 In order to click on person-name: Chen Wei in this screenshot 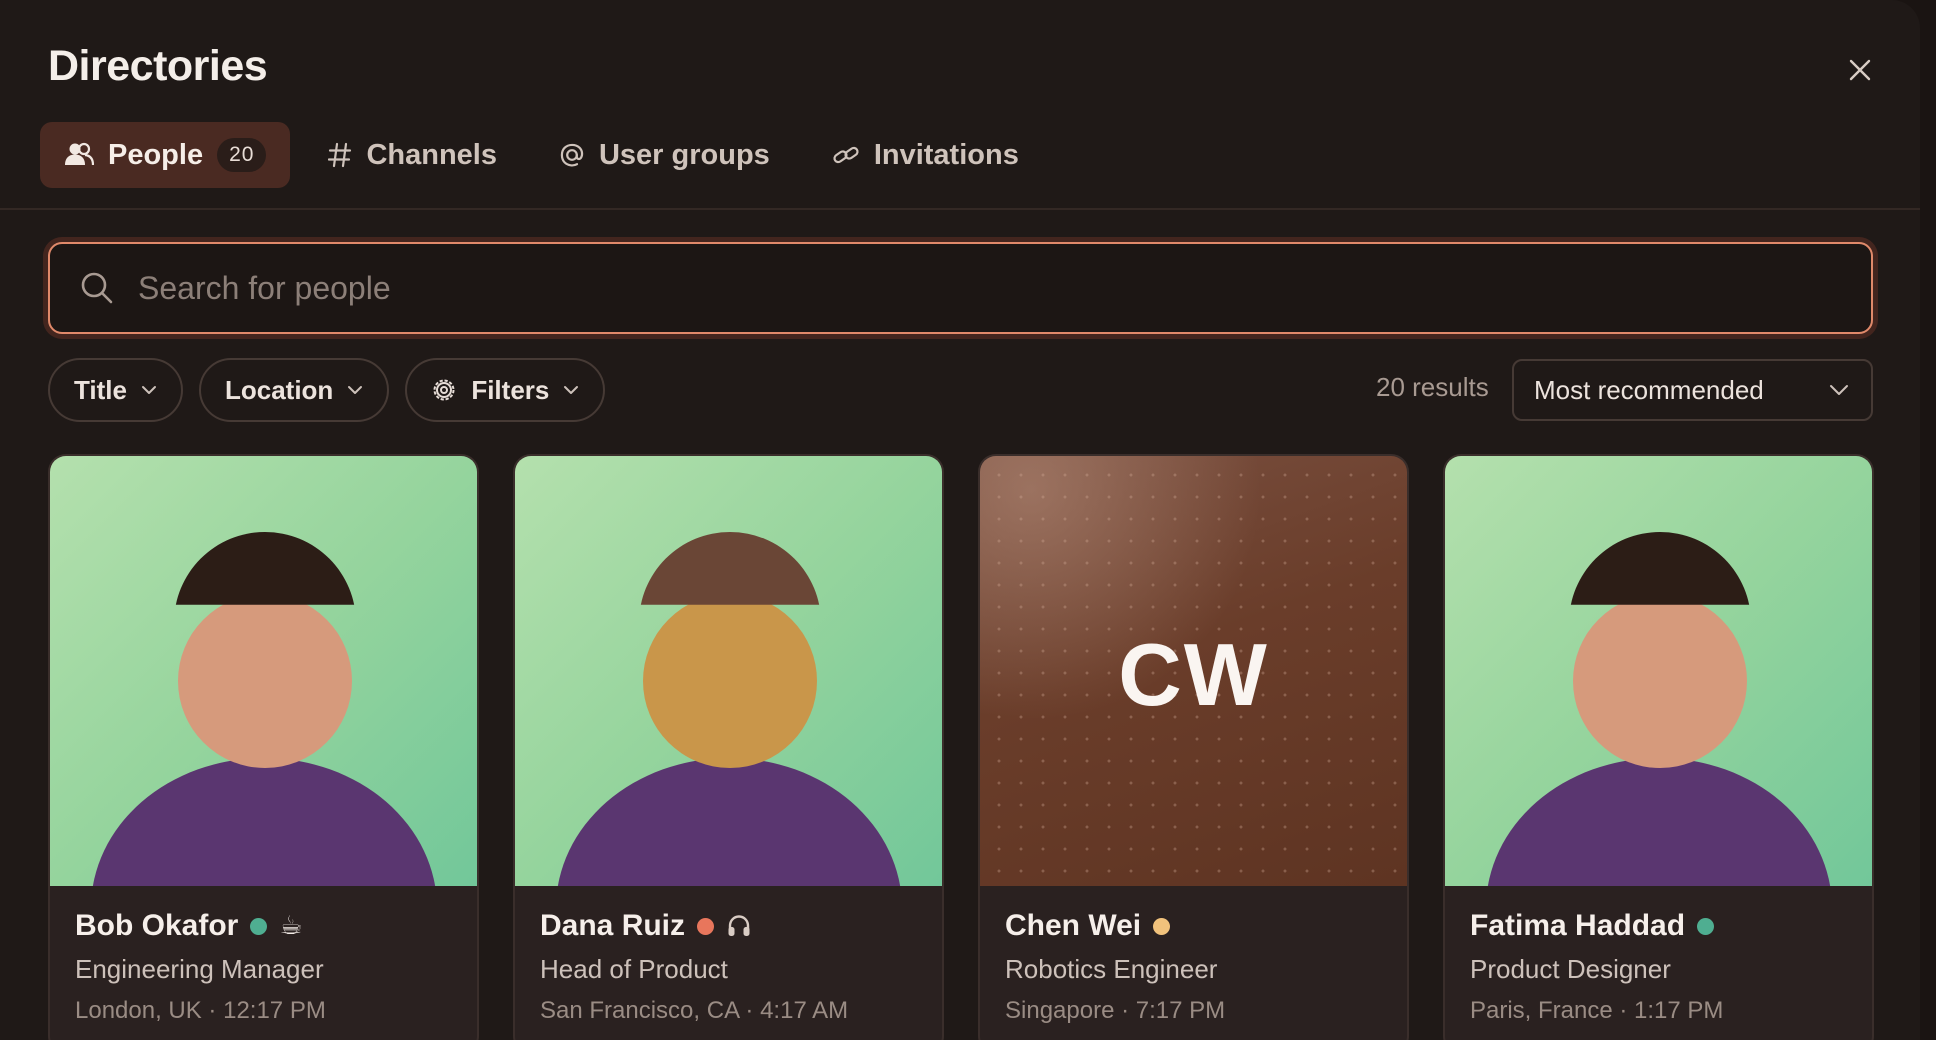, I will do `click(1073, 925)`.